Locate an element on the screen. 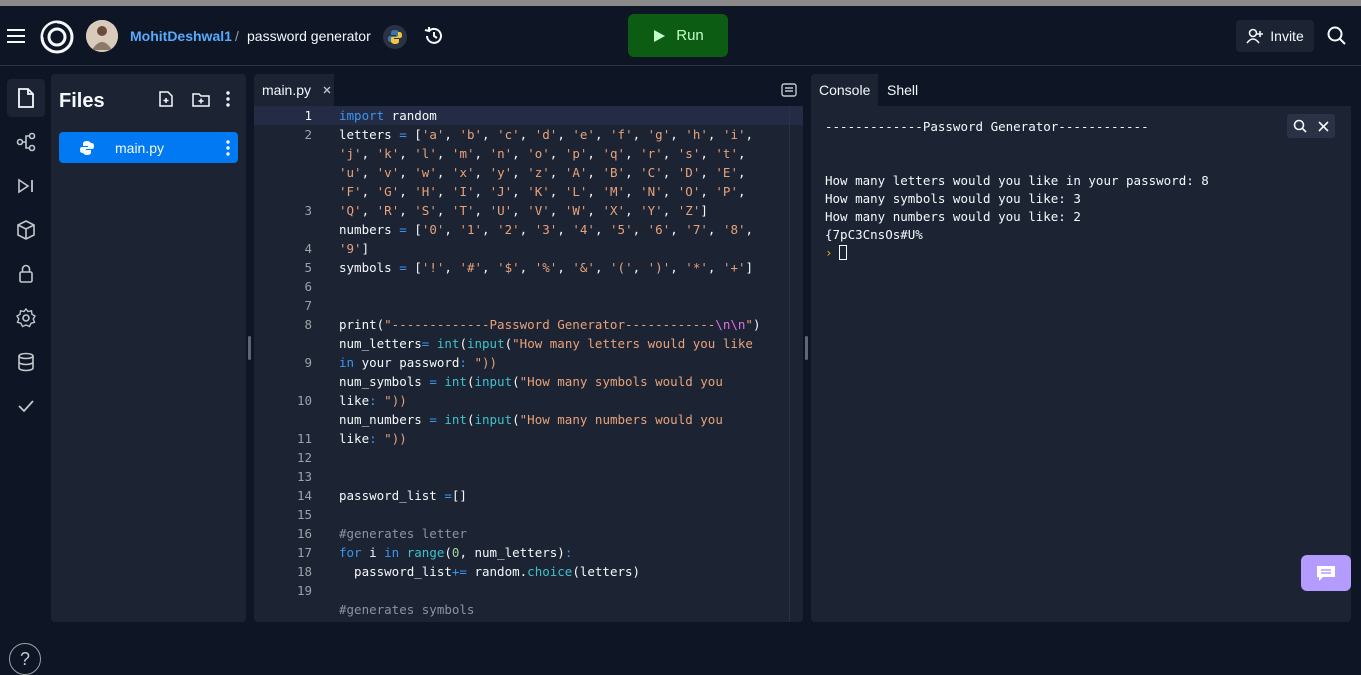  tab-label: main.py is located at coordinates (287, 90).